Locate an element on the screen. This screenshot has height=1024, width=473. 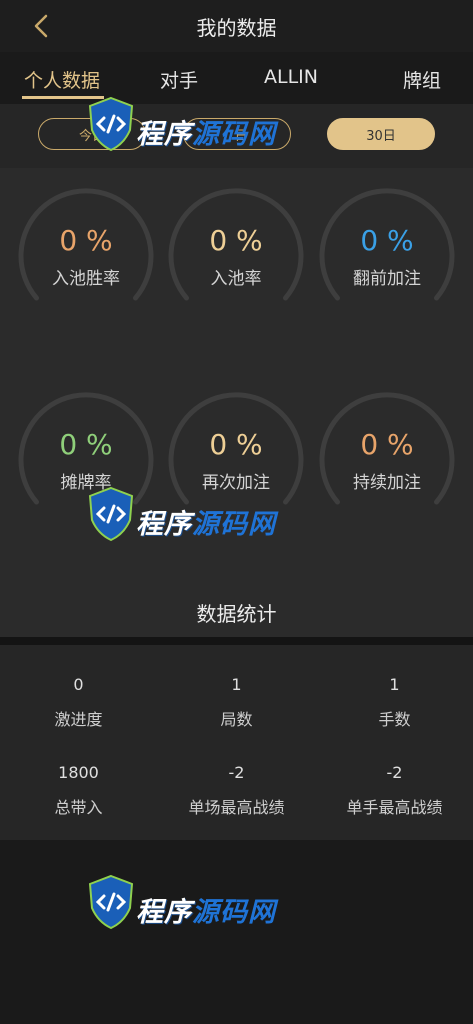
stat-value: 0 is located at coordinates (78, 684).